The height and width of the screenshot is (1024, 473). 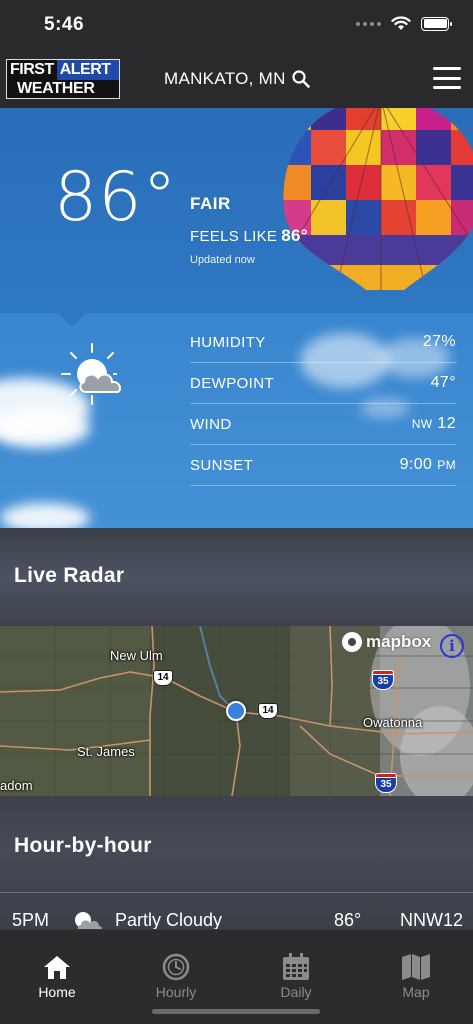 What do you see at coordinates (436, 23) in the screenshot?
I see `battery-icon` at bounding box center [436, 23].